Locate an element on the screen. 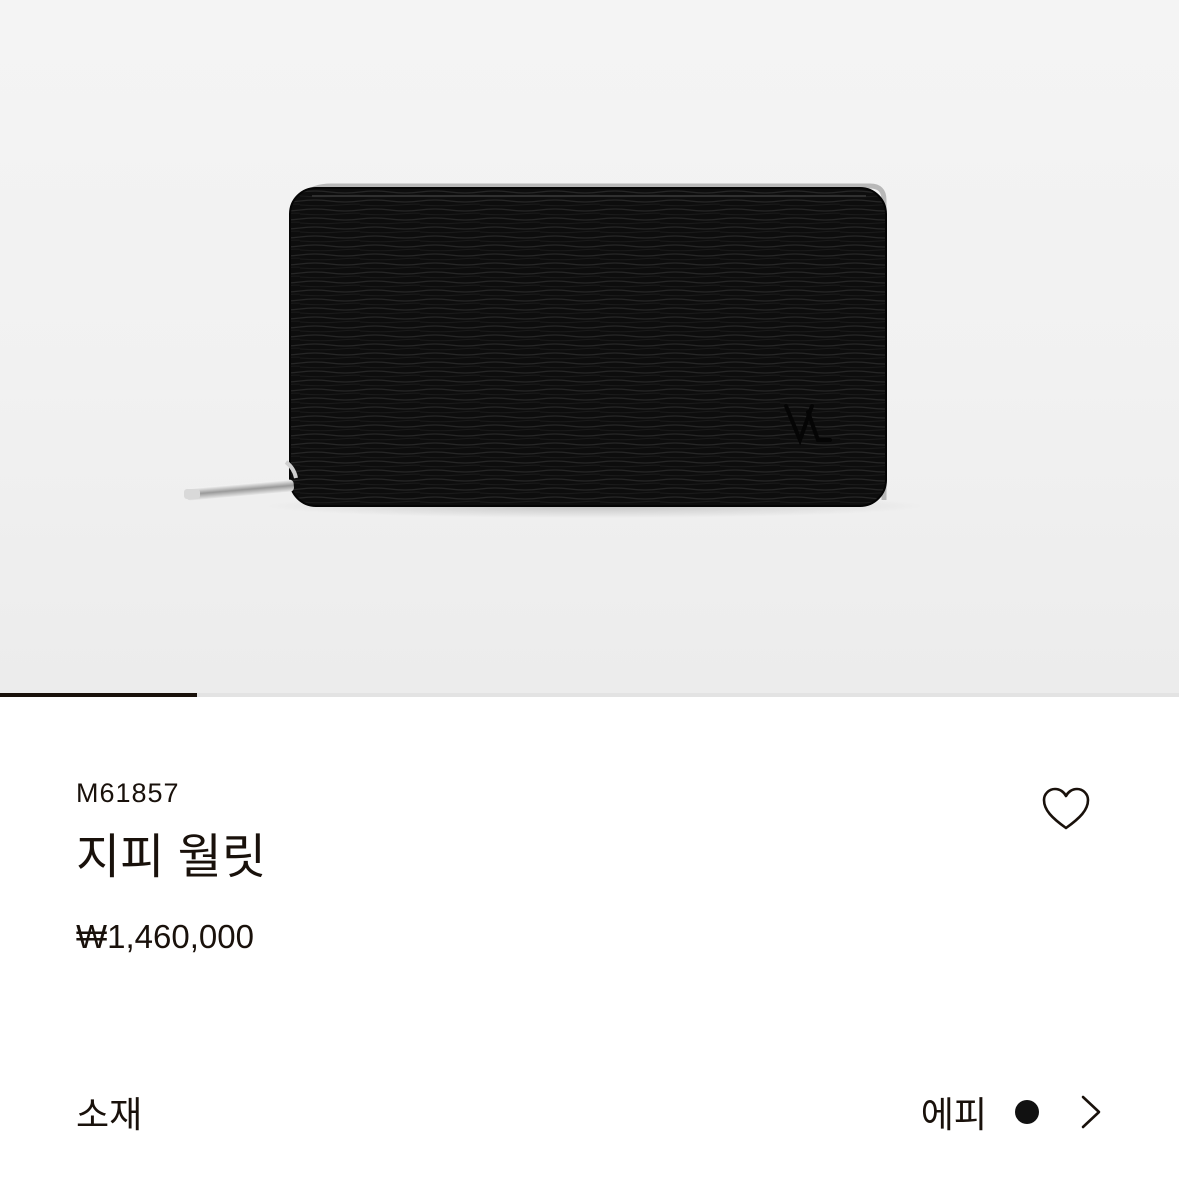 This screenshot has width=1179, height=1179. material-label: 소재 is located at coordinates (109, 1114).